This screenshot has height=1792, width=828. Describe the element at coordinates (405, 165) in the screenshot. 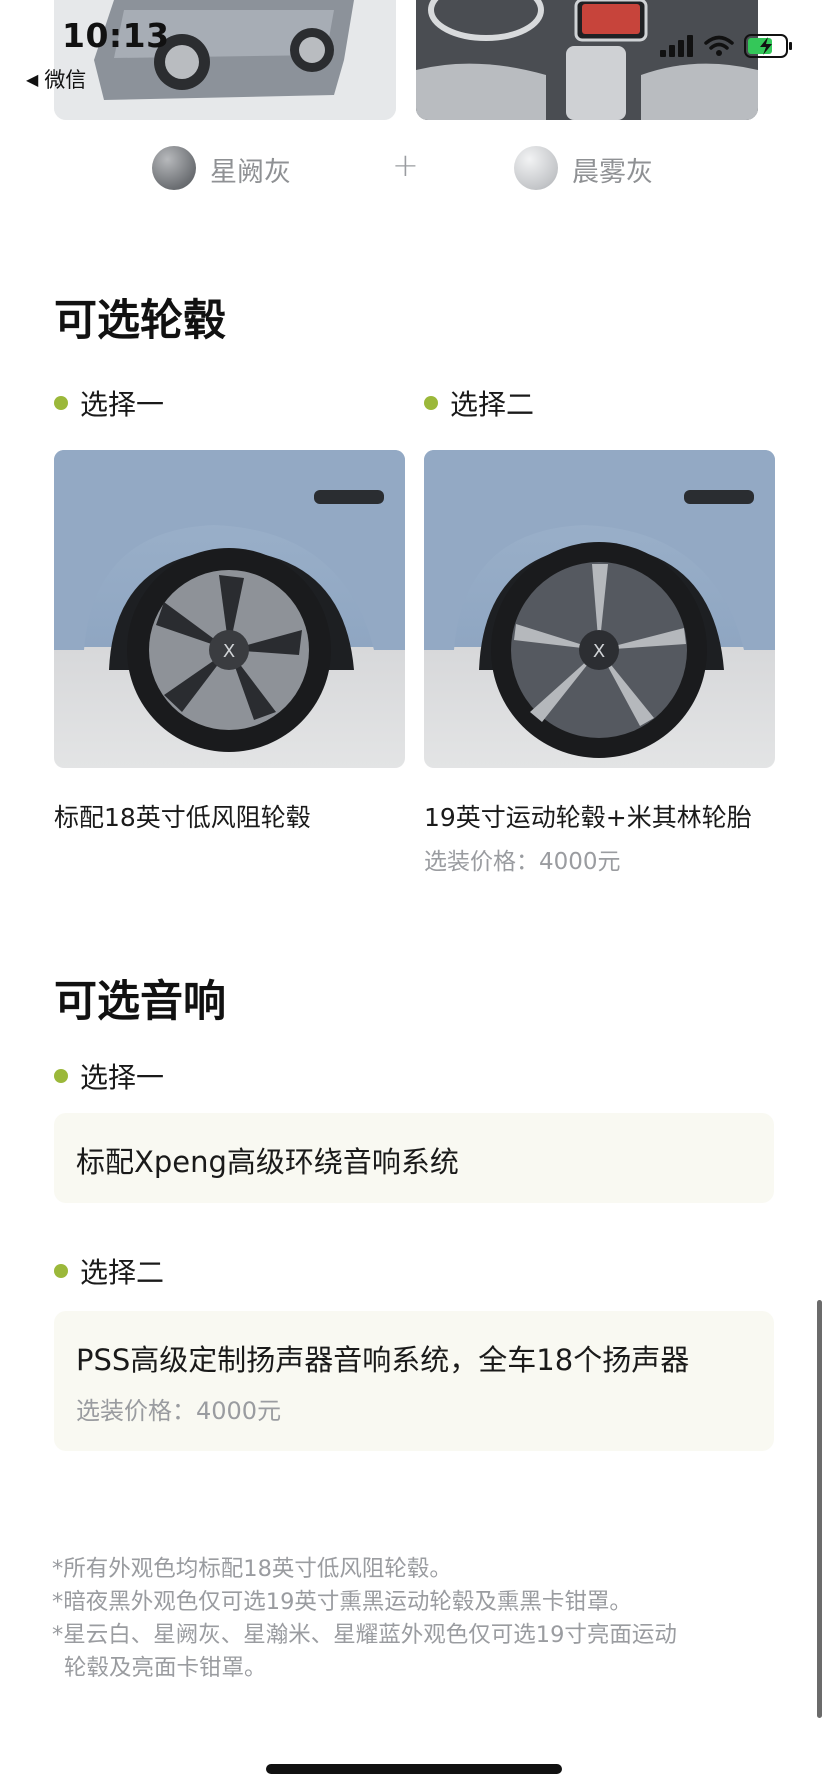

I see `plus-icon: +` at that location.